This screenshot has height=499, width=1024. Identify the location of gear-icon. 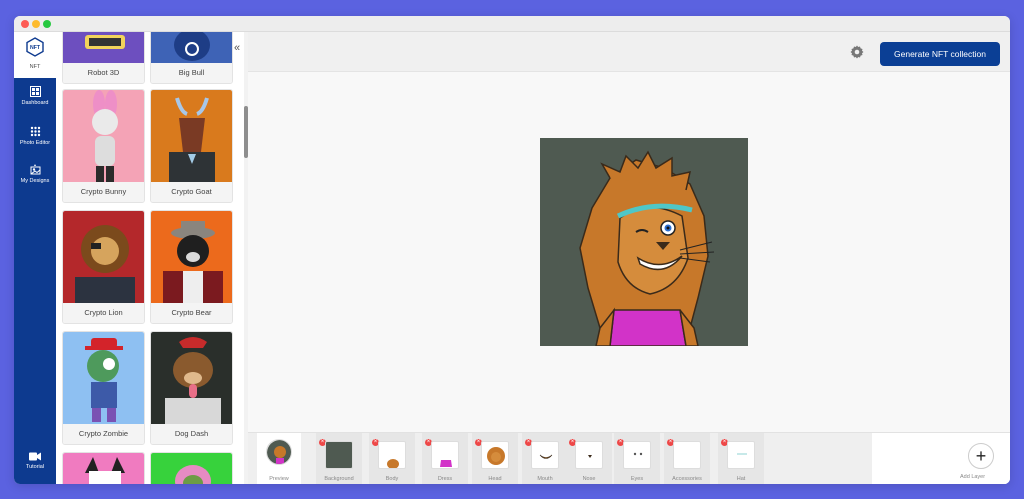
(857, 52).